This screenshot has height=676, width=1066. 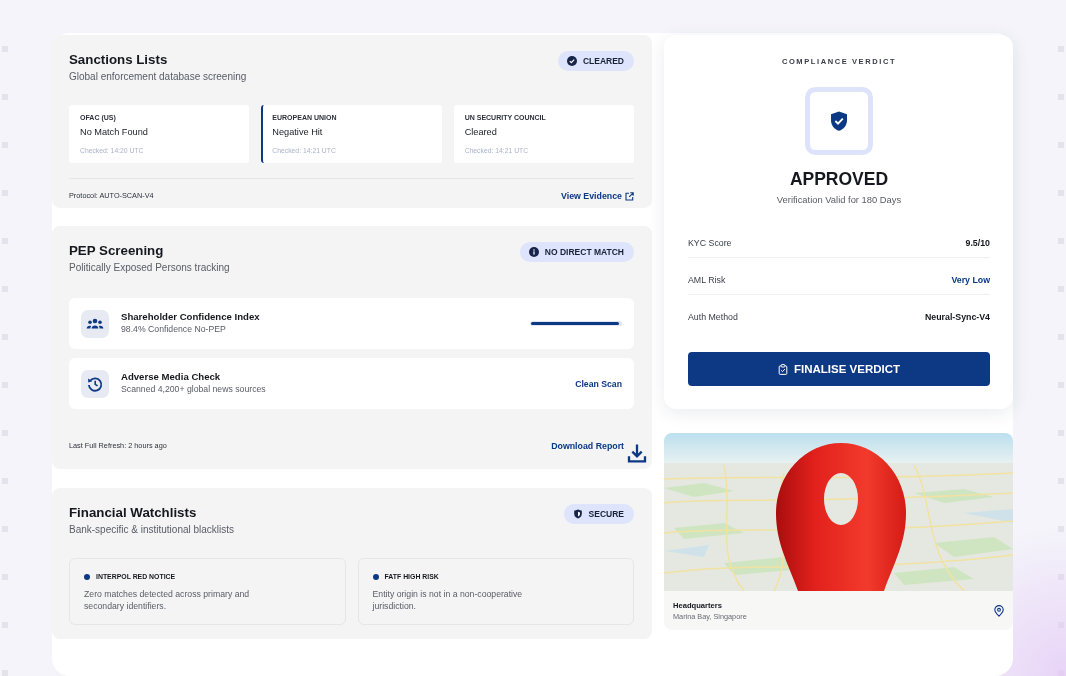 What do you see at coordinates (158, 77) in the screenshot?
I see `card-subtitle: Global enforcement database screening` at bounding box center [158, 77].